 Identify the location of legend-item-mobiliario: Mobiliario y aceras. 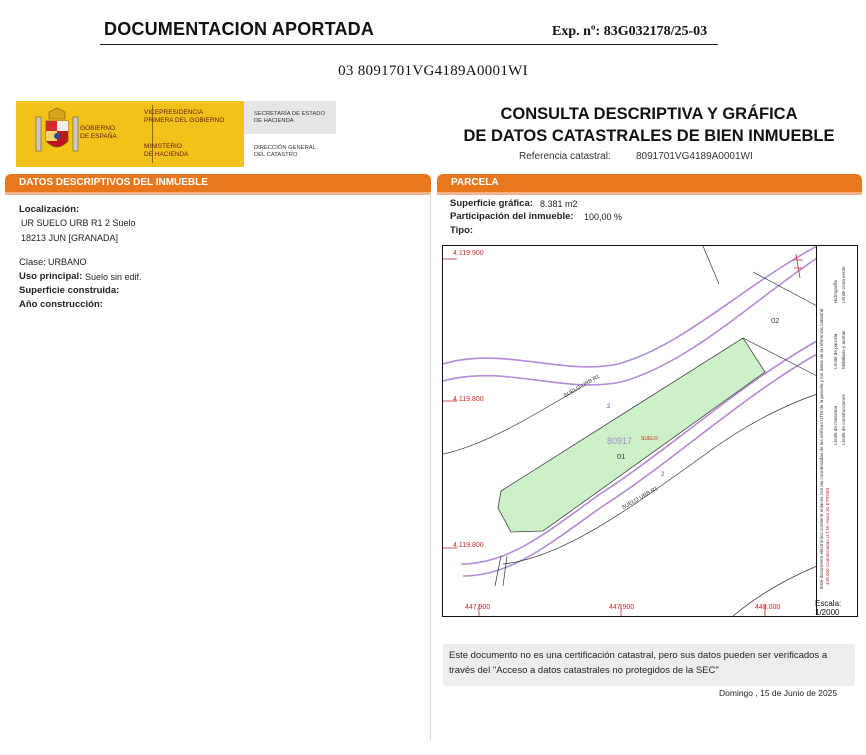
(843, 349).